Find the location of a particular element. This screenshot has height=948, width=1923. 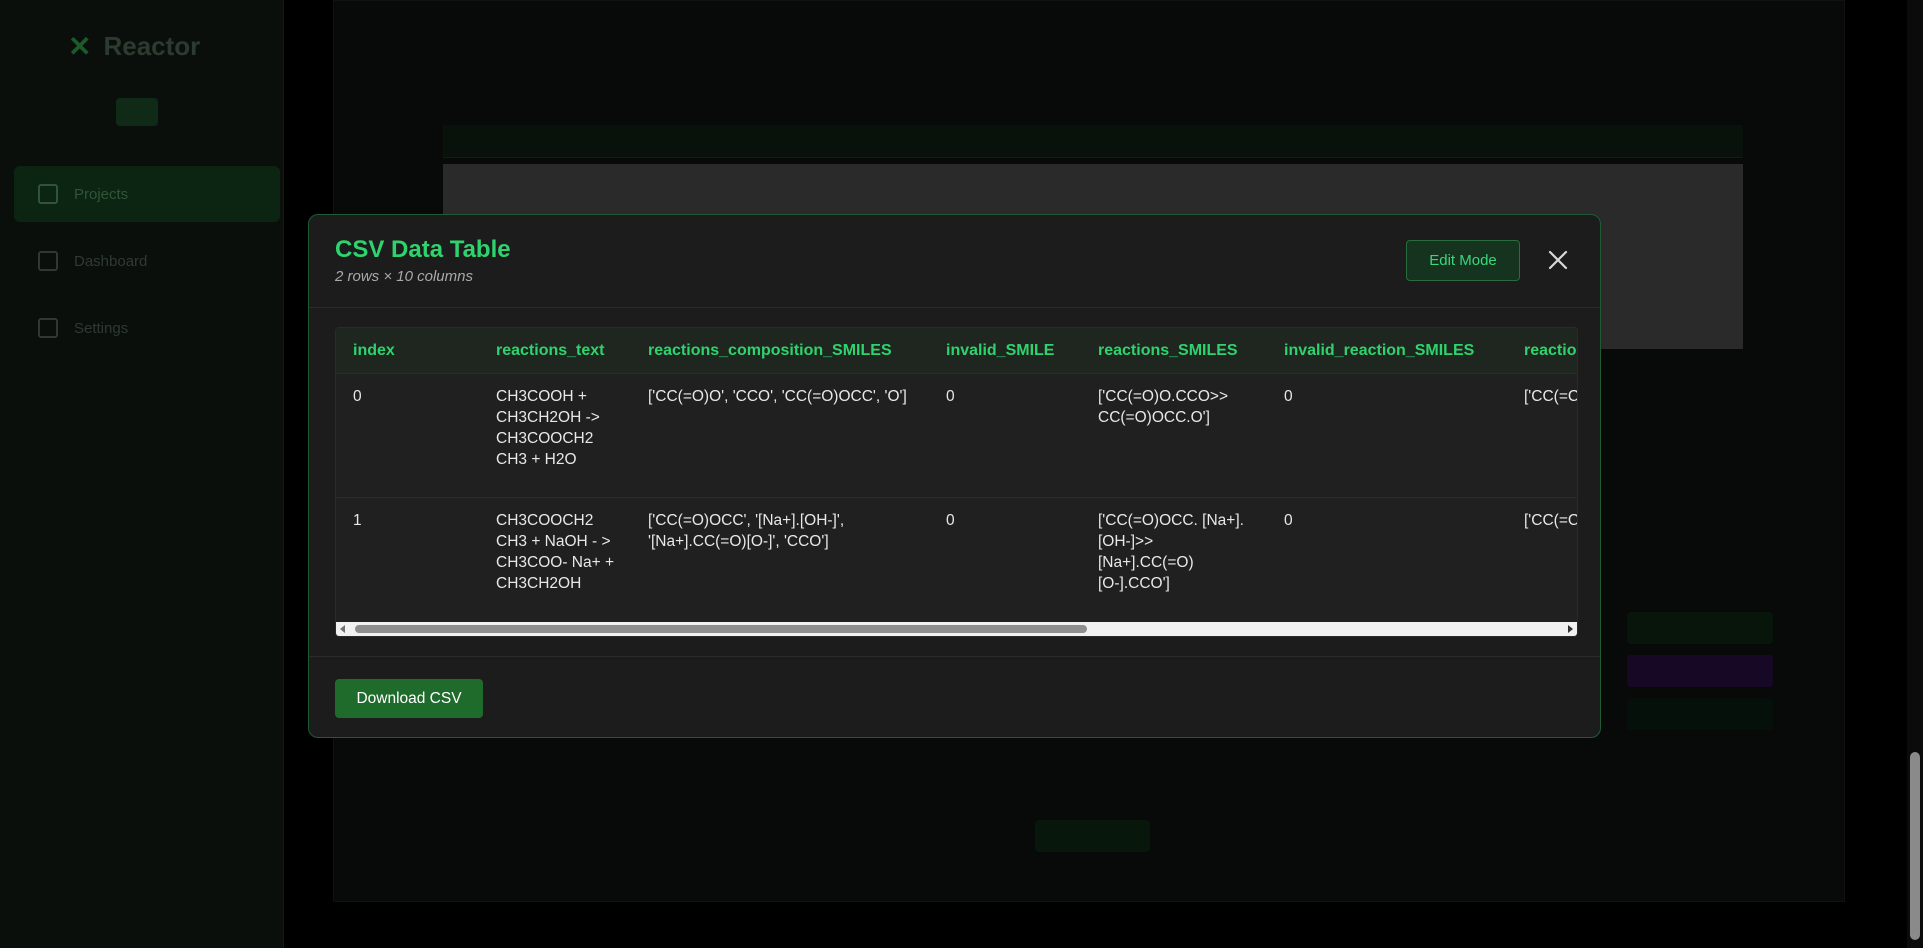

column-header: invalid_SMILE is located at coordinates (1005, 351).